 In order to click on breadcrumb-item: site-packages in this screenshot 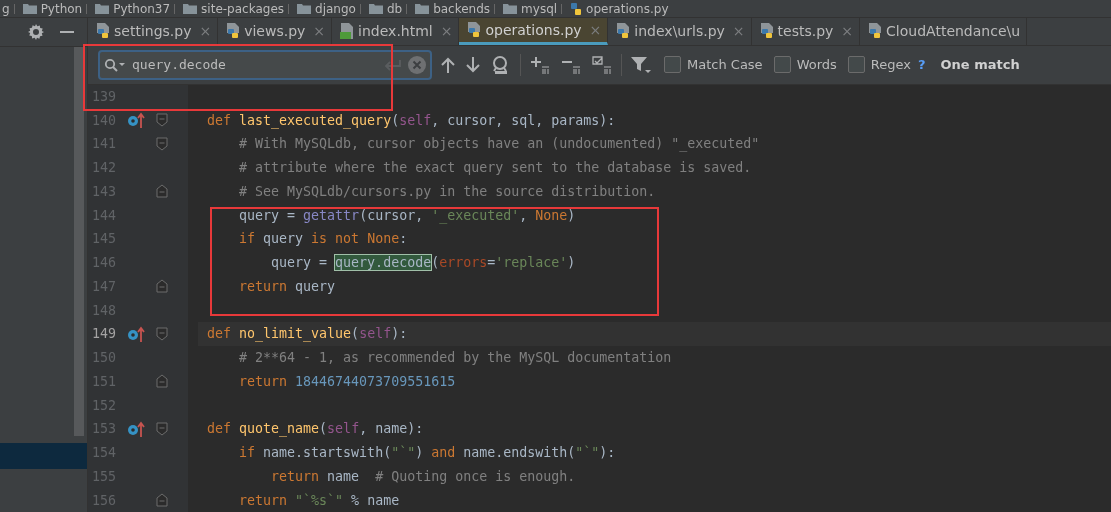, I will do `click(243, 8)`.